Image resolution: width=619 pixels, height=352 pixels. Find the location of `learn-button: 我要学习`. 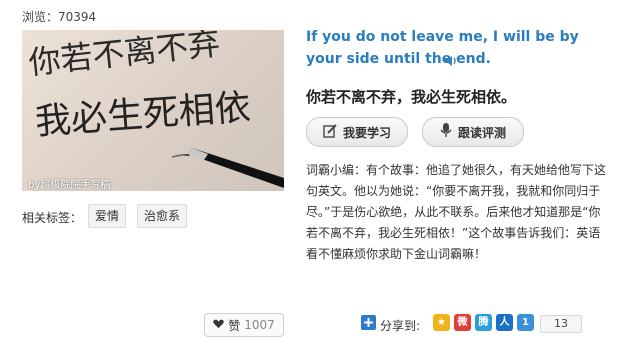

learn-button: 我要学习 is located at coordinates (357, 132).